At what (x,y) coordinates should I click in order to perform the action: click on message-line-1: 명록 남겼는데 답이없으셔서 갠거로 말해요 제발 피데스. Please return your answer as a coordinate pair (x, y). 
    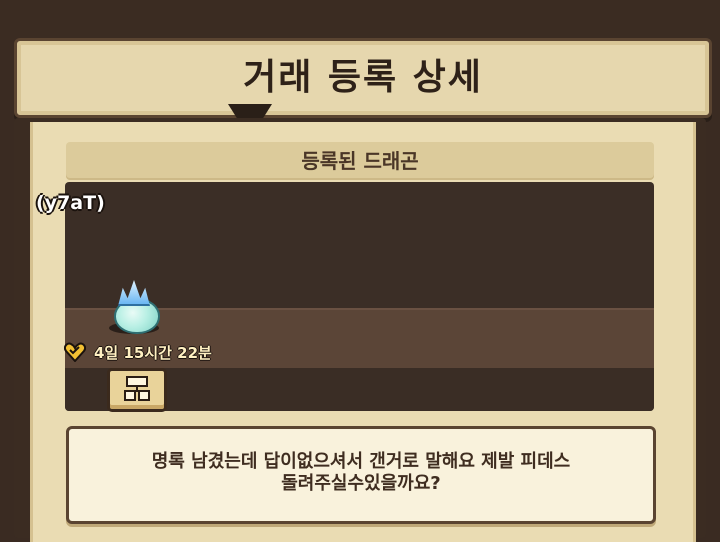
    Looking at the image, I should click on (361, 461).